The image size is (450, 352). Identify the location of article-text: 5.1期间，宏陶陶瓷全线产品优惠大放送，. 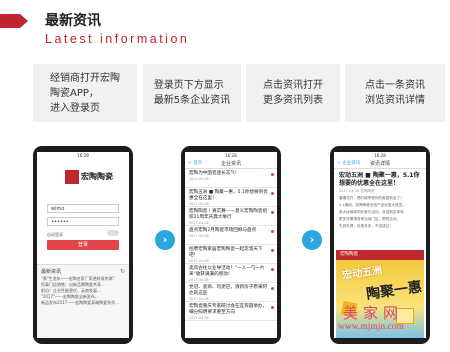
(372, 205).